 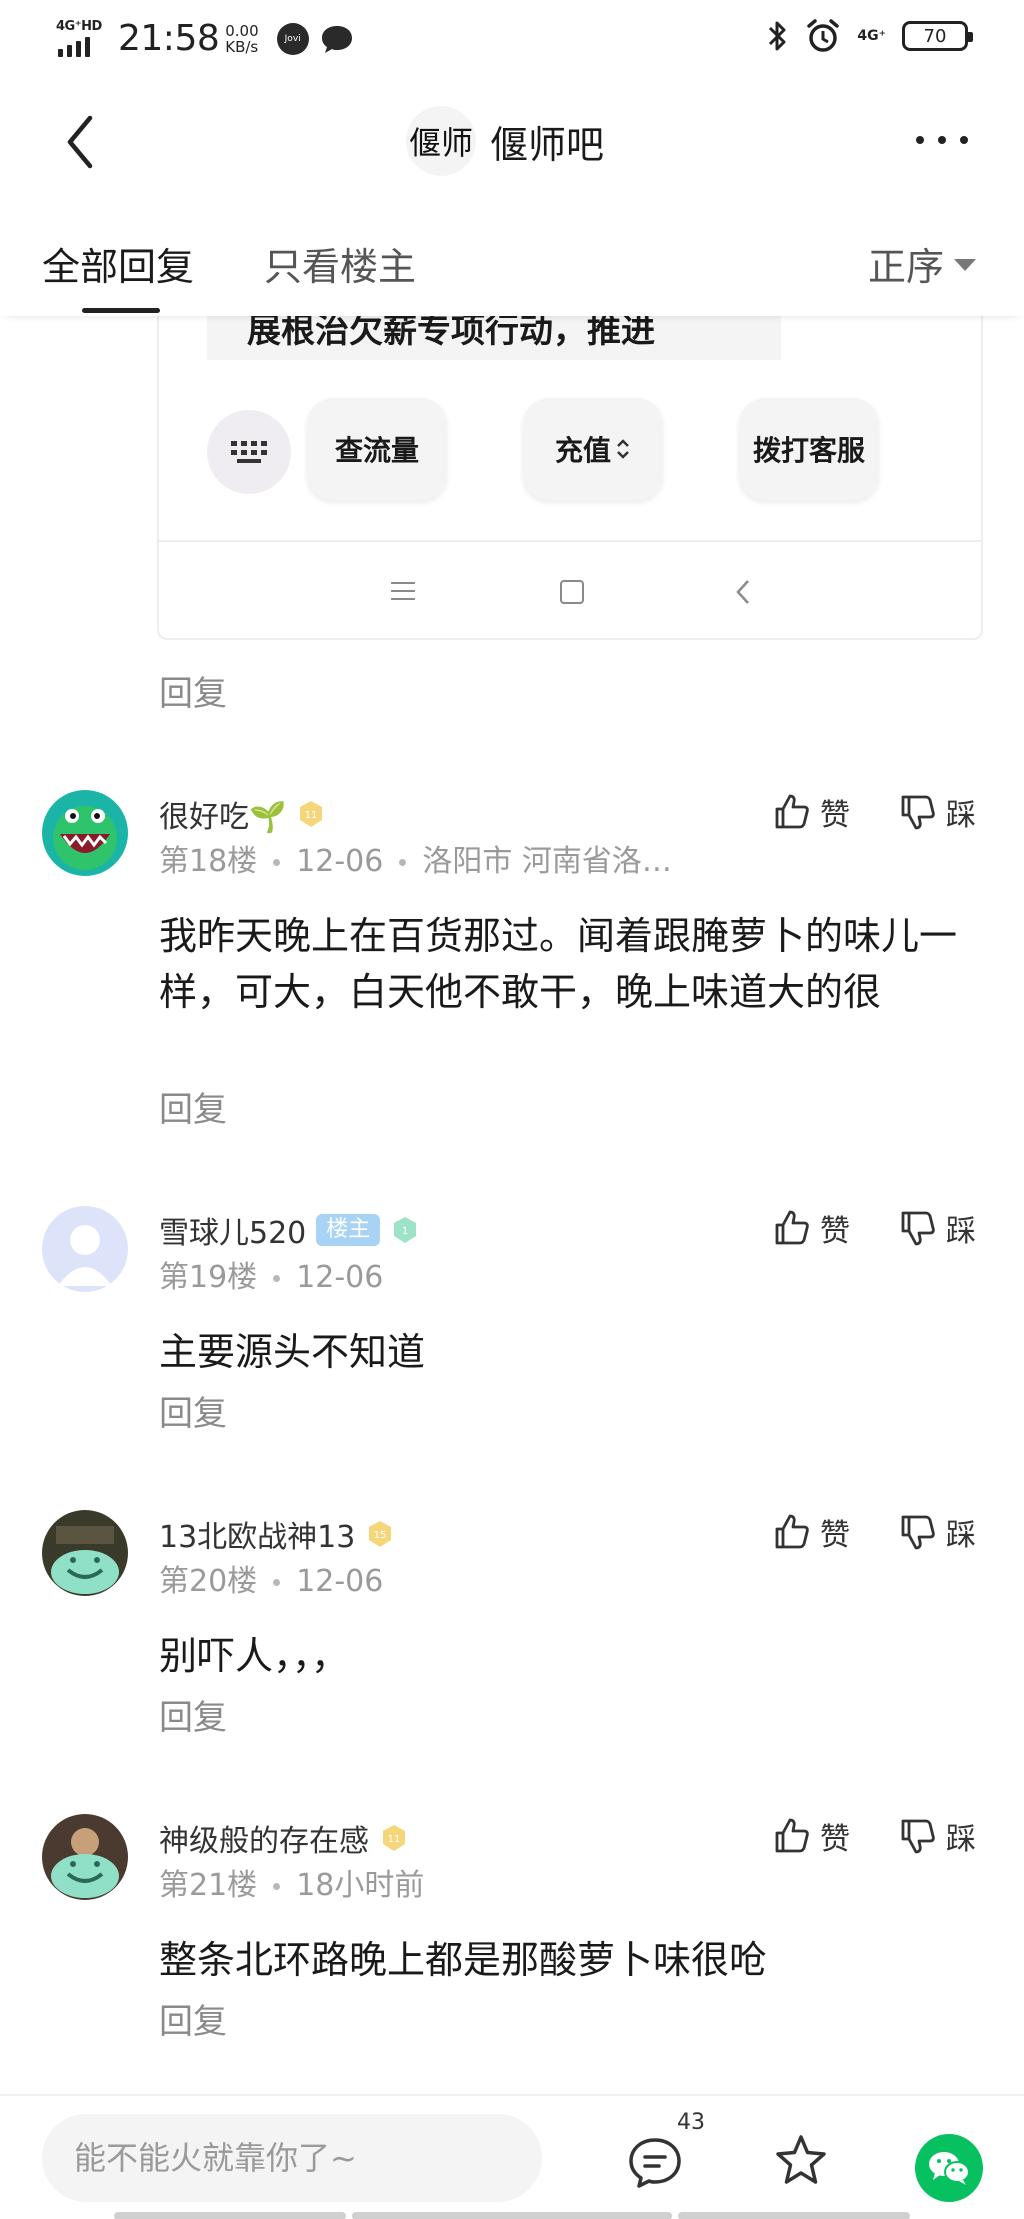 I want to click on comment-meta: 第20楼 12-06, so click(x=271, y=1578).